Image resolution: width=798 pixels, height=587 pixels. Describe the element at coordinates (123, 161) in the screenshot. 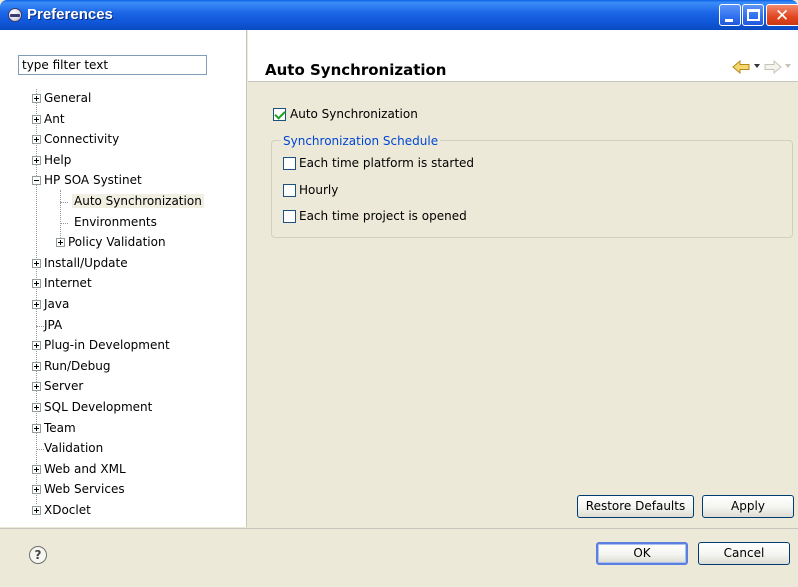

I see `tree-item: Help` at that location.